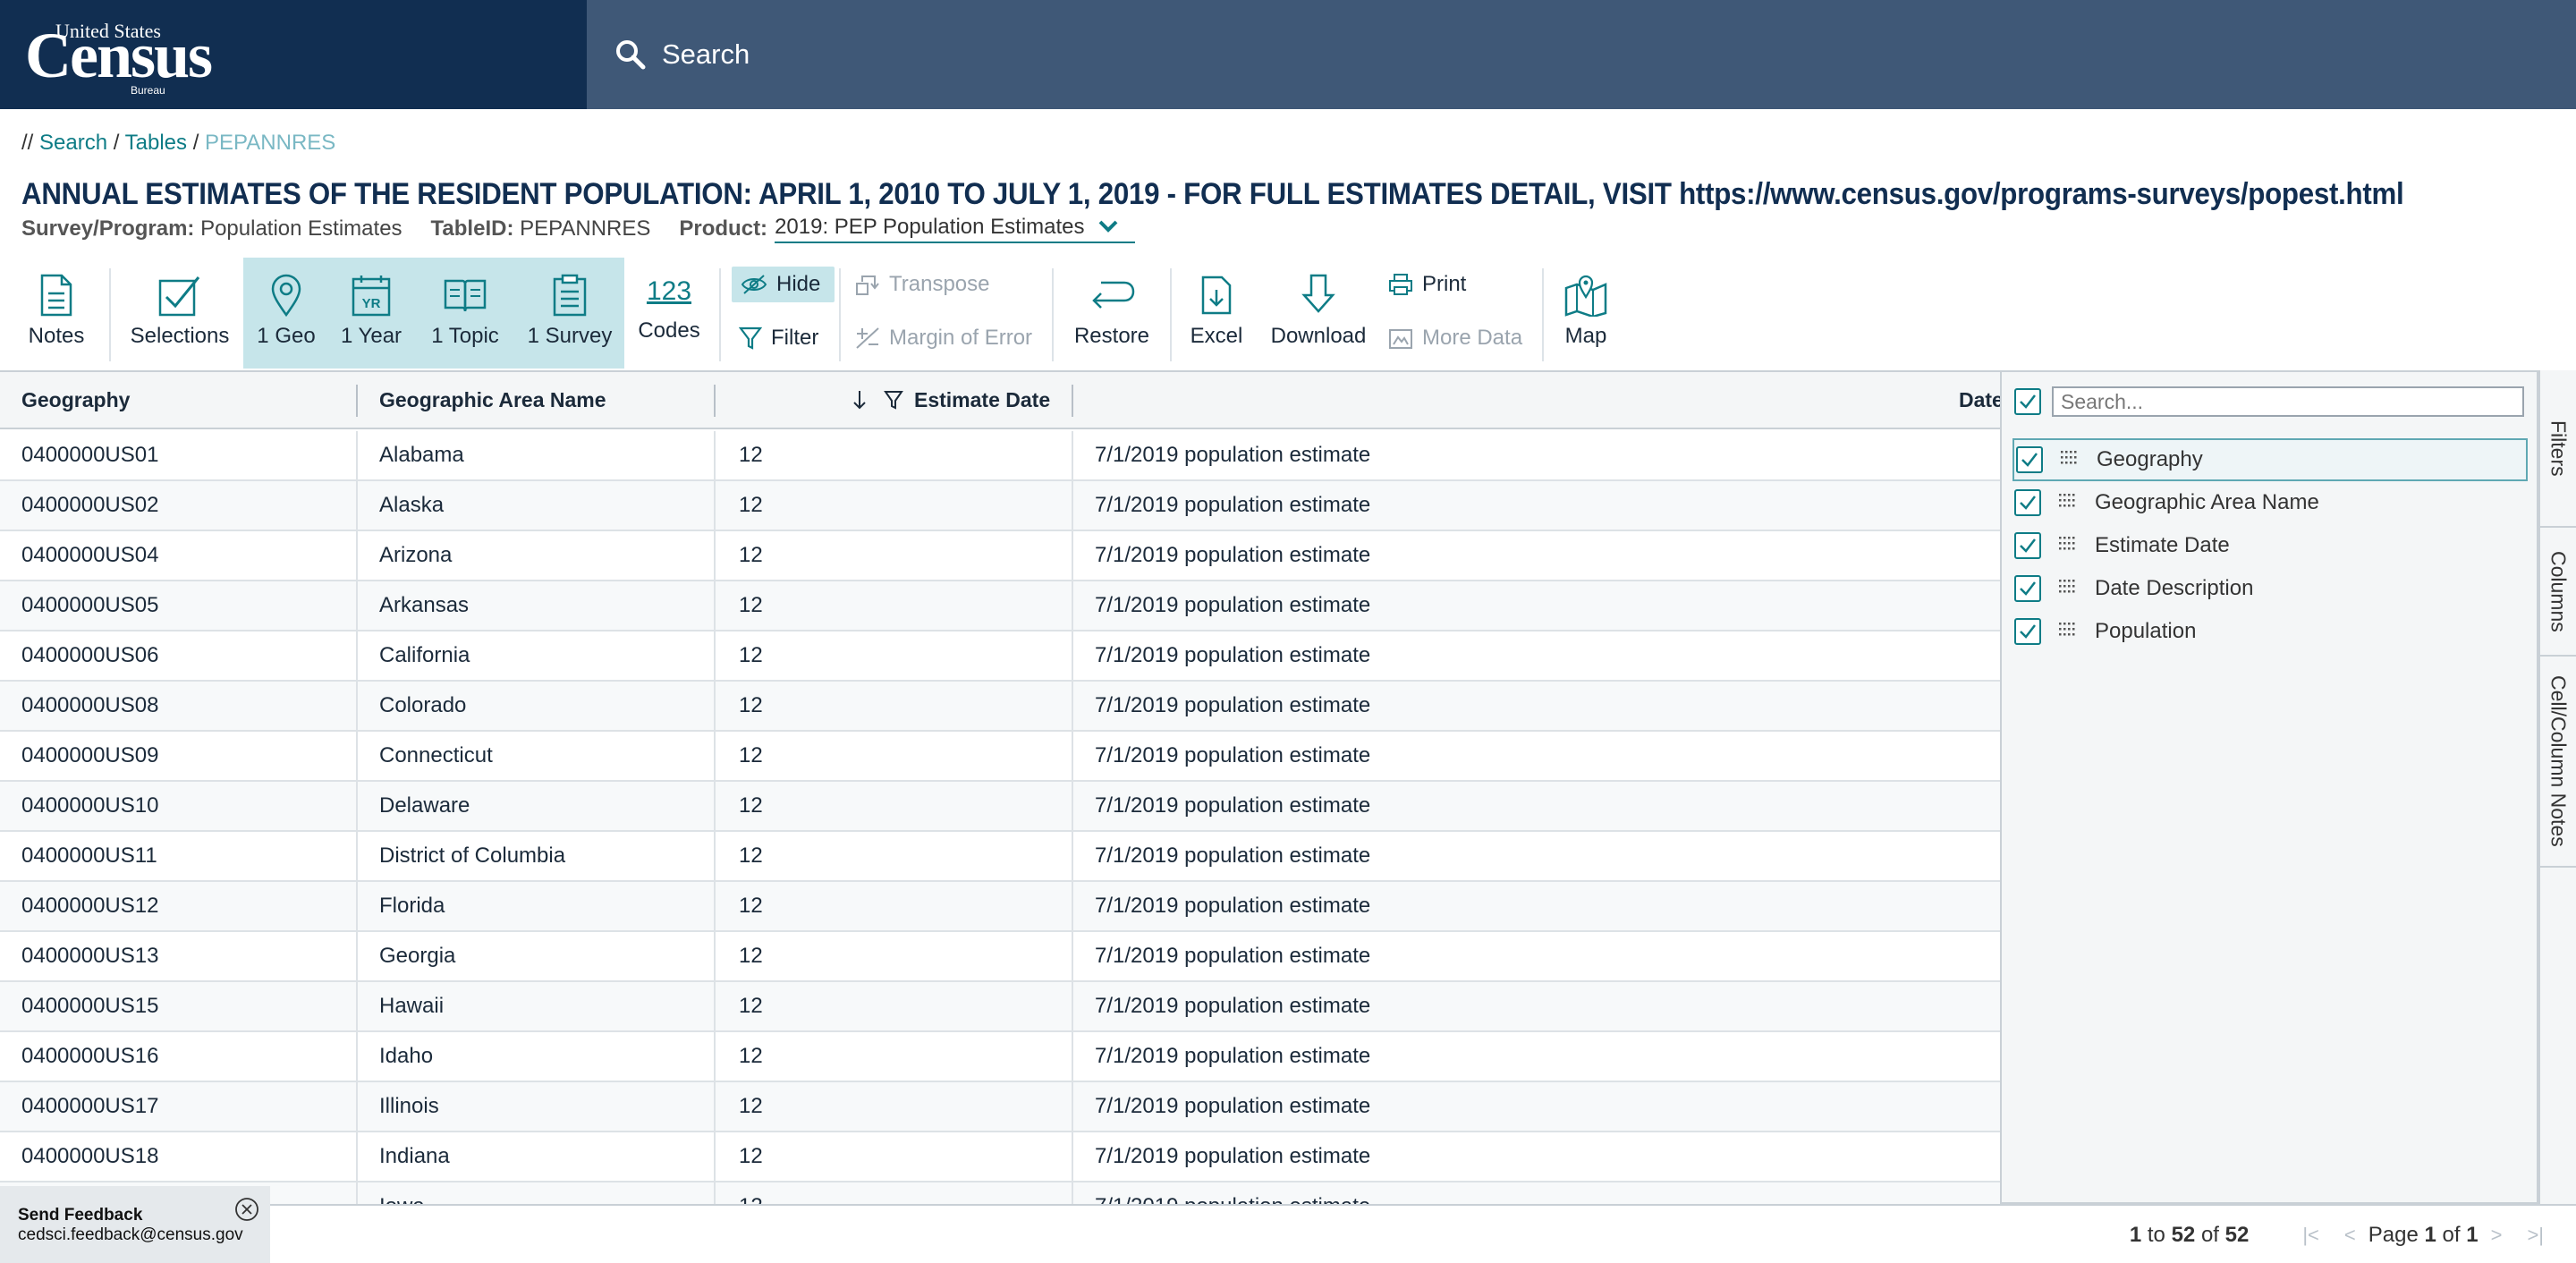 The image size is (2576, 1263). I want to click on table-row: Iowa 12 7/1/2019 population estimate, so click(1001, 1193).